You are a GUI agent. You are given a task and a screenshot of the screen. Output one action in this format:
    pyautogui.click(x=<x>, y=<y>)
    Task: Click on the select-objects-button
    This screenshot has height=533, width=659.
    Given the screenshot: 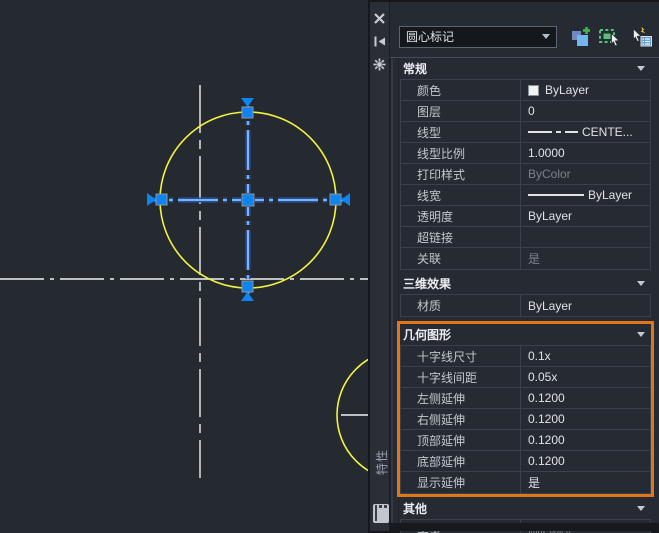 What is the action you would take?
    pyautogui.click(x=610, y=37)
    